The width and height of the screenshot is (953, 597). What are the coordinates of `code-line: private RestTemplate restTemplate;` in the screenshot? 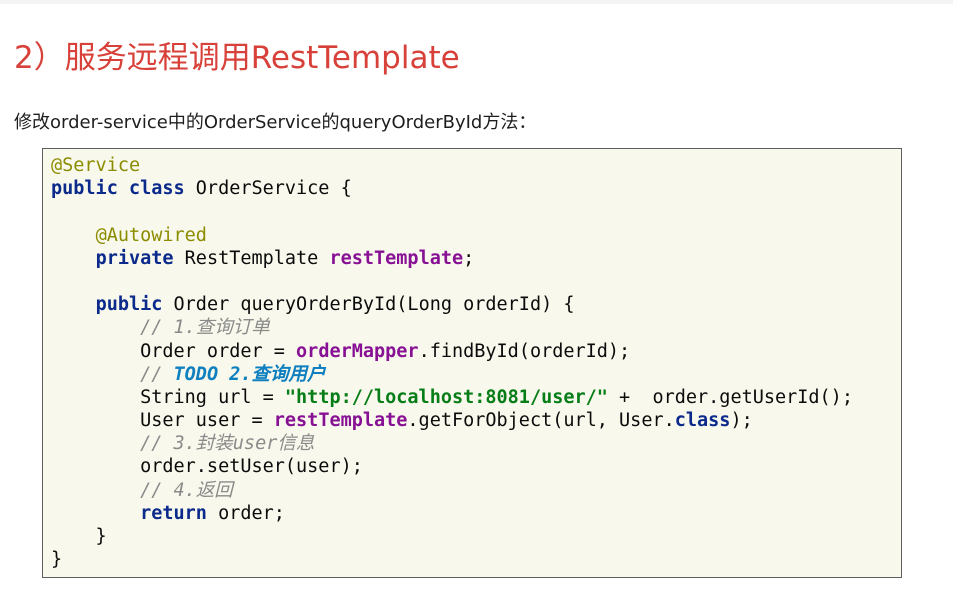 It's located at (452, 258).